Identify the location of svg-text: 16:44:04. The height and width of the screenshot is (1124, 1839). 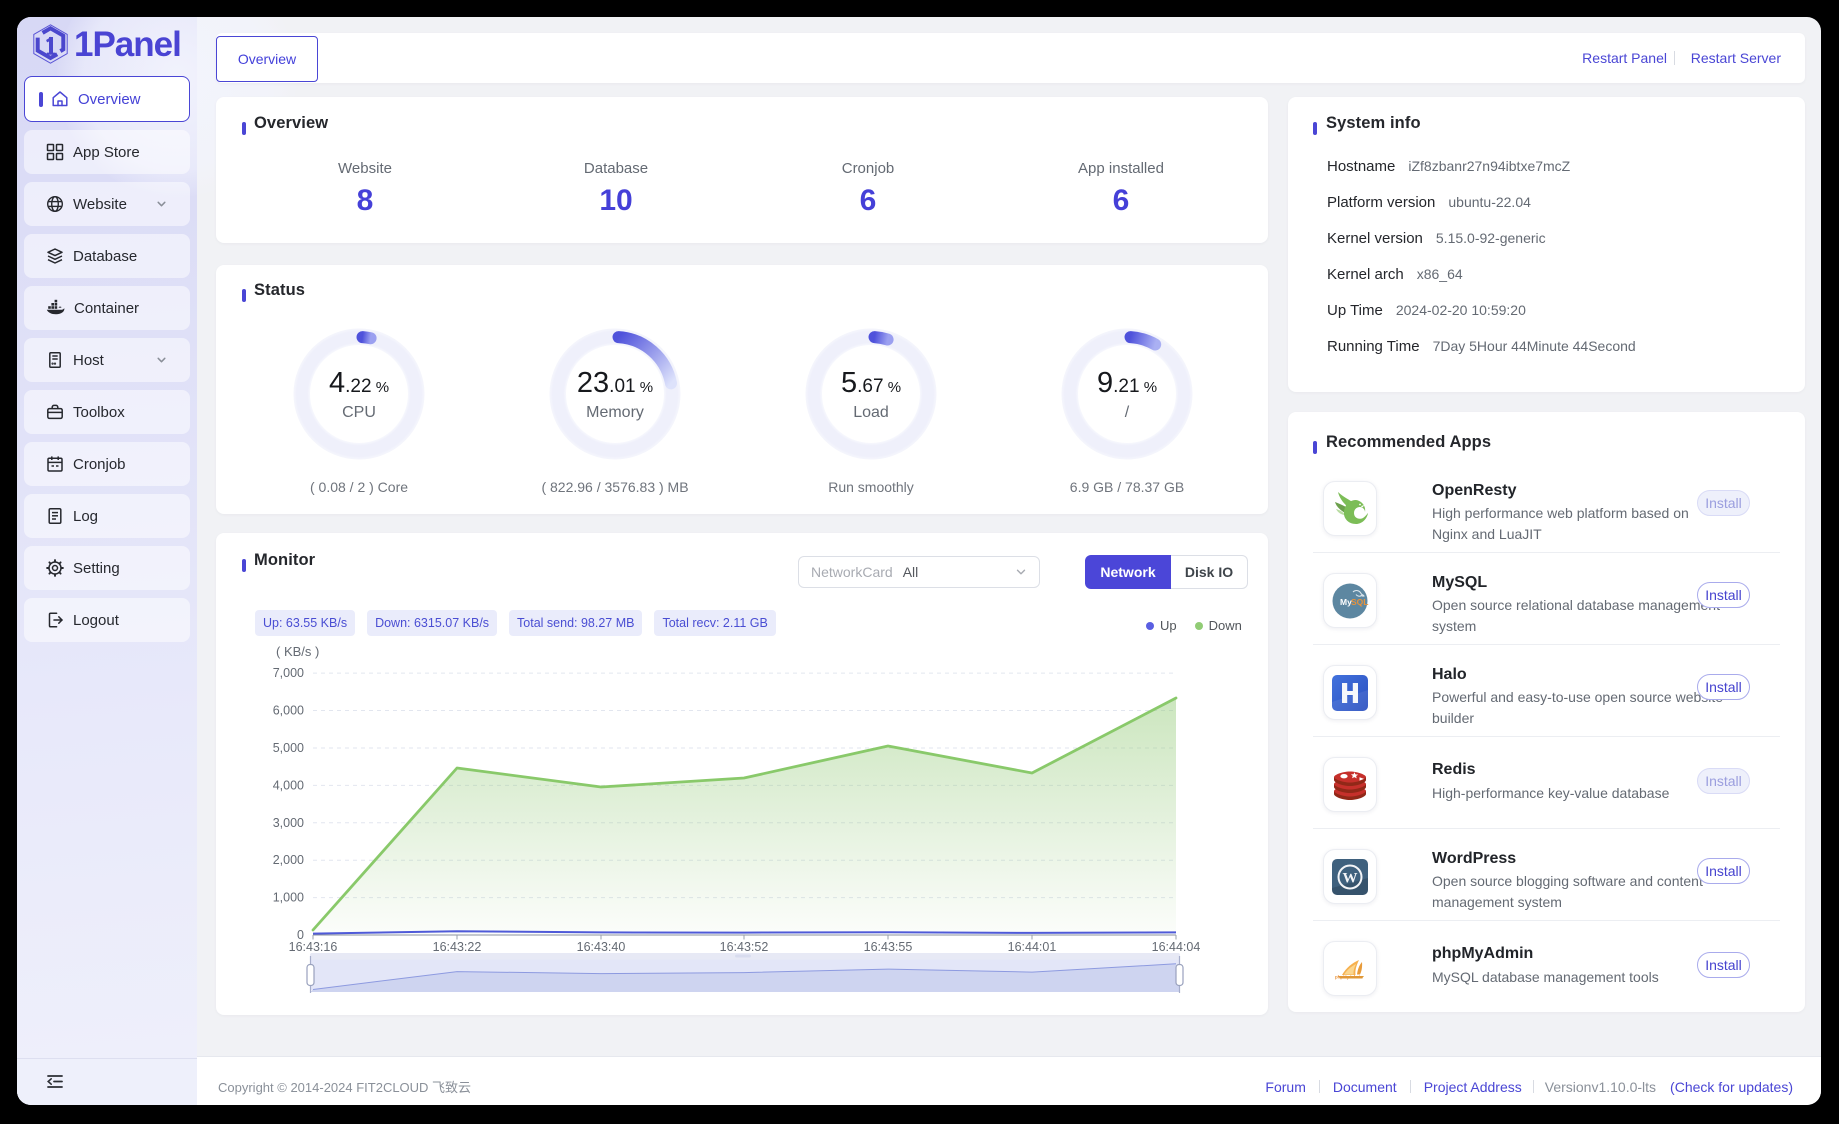
(1176, 947).